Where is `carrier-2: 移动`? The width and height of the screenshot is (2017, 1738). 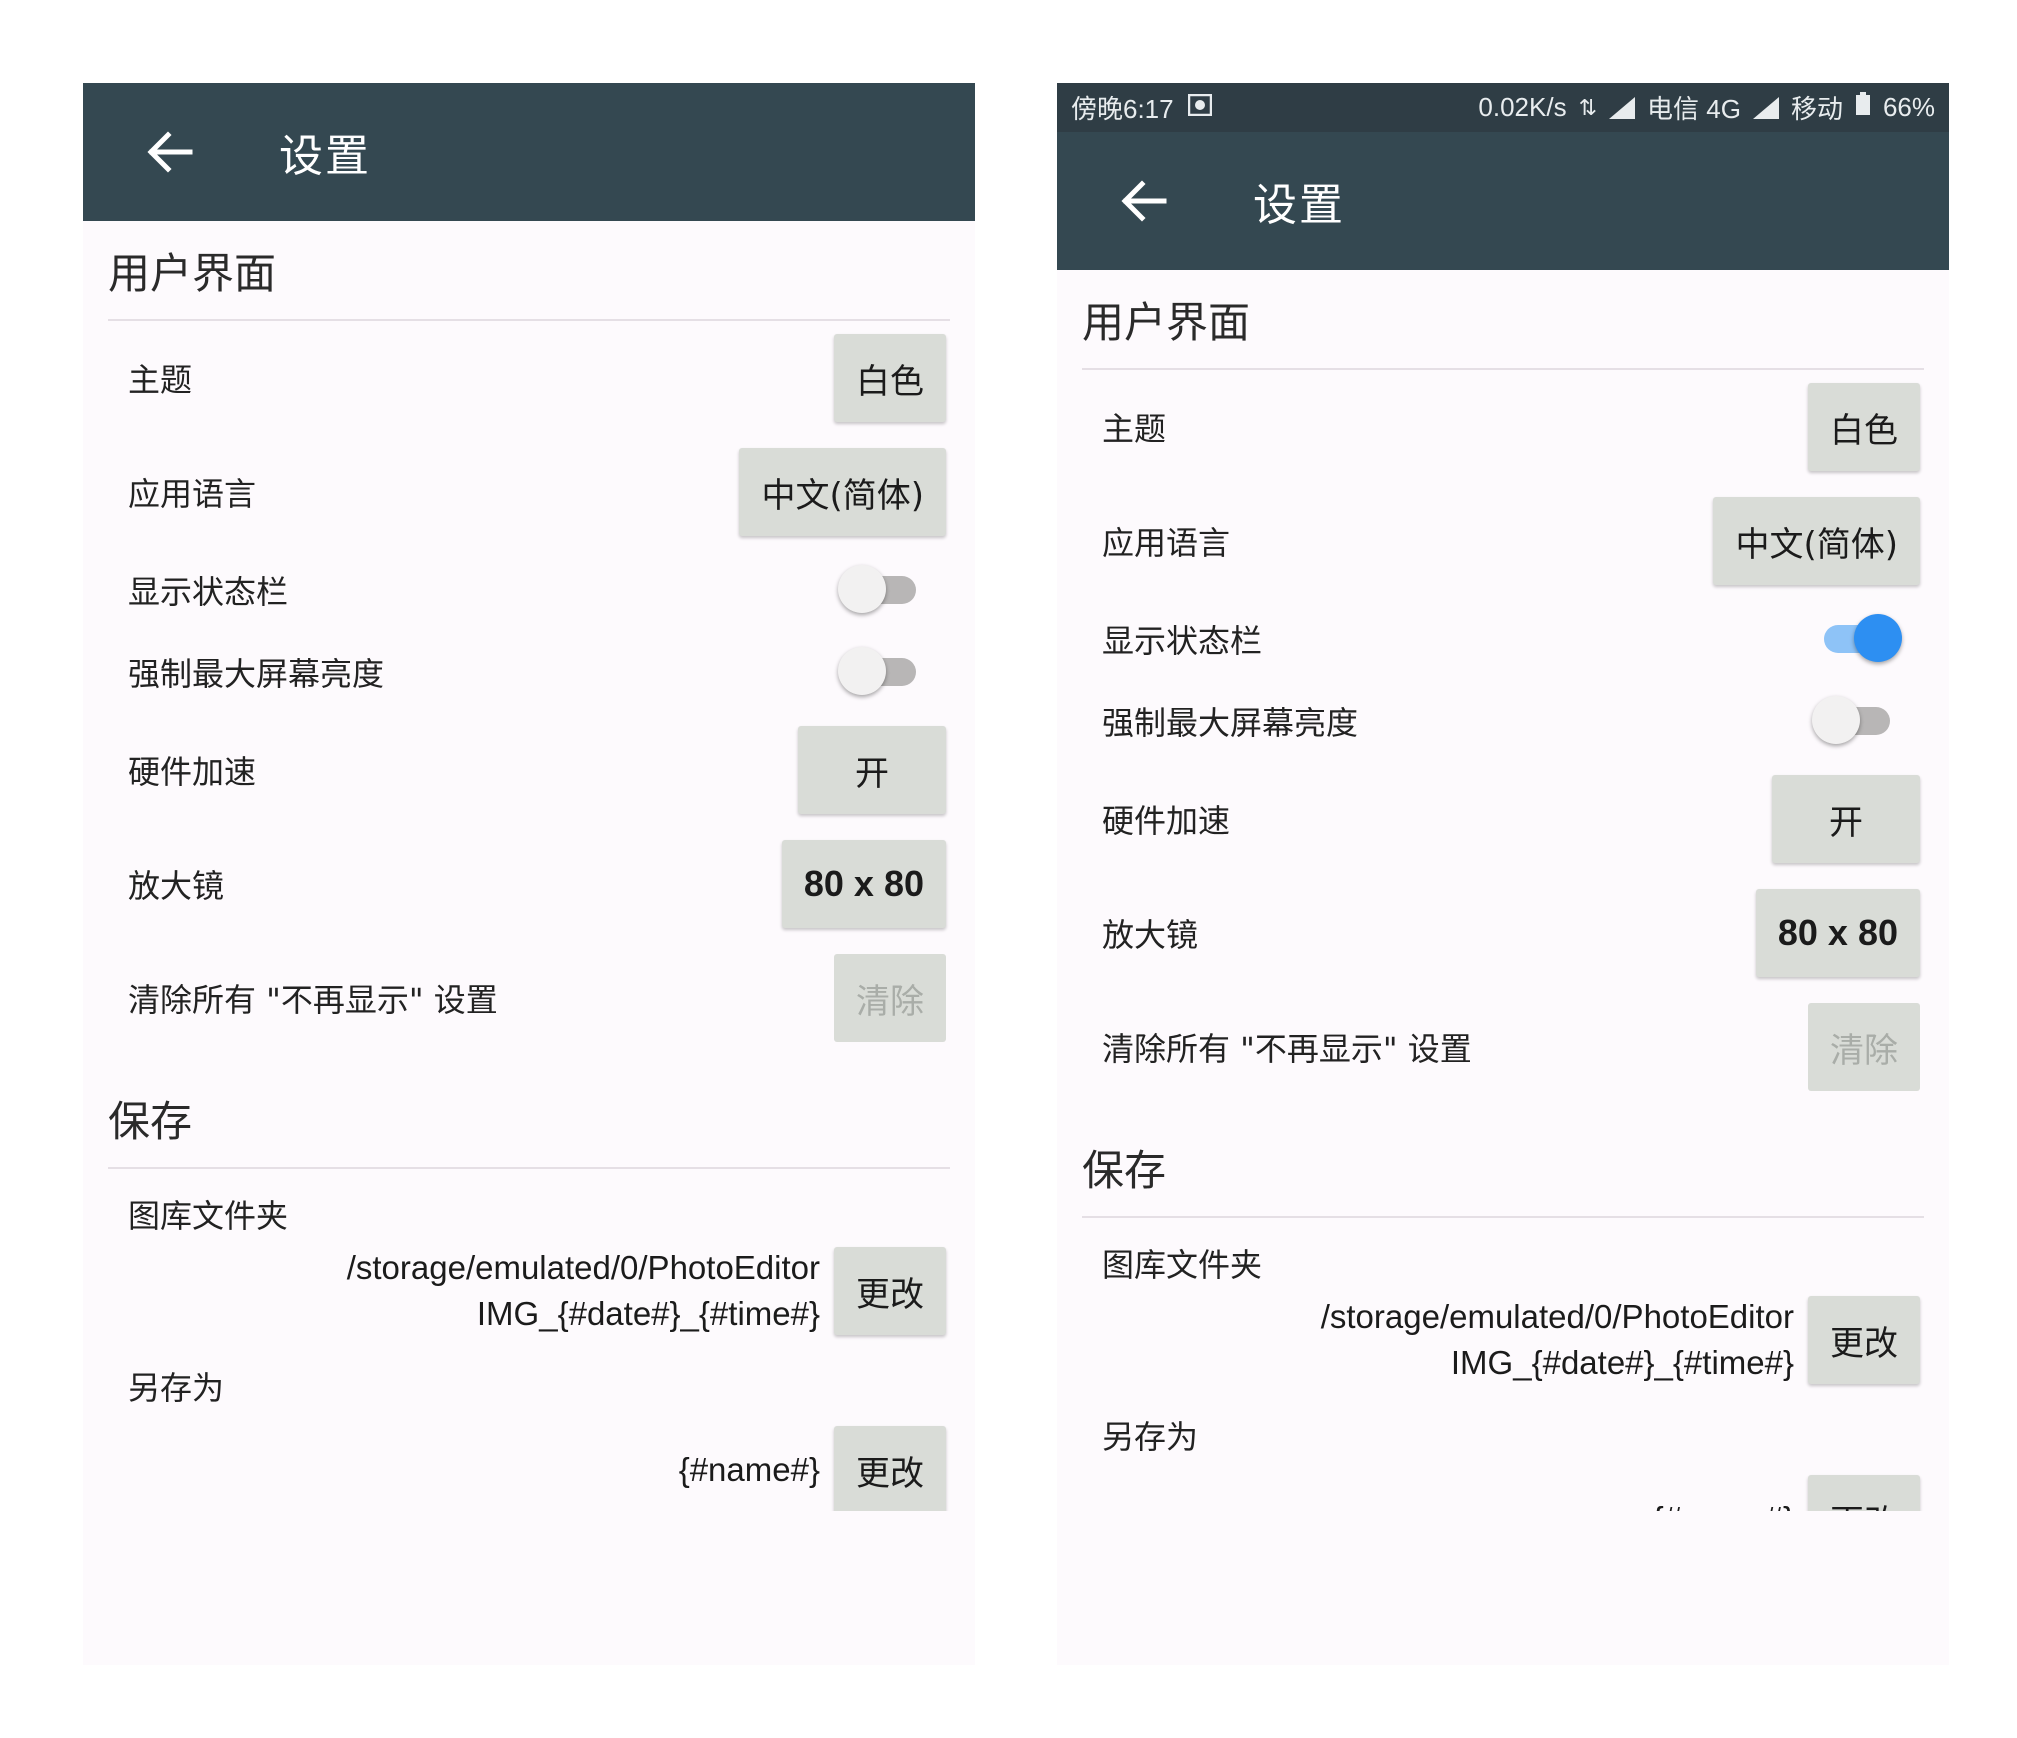 carrier-2: 移动 is located at coordinates (1816, 109).